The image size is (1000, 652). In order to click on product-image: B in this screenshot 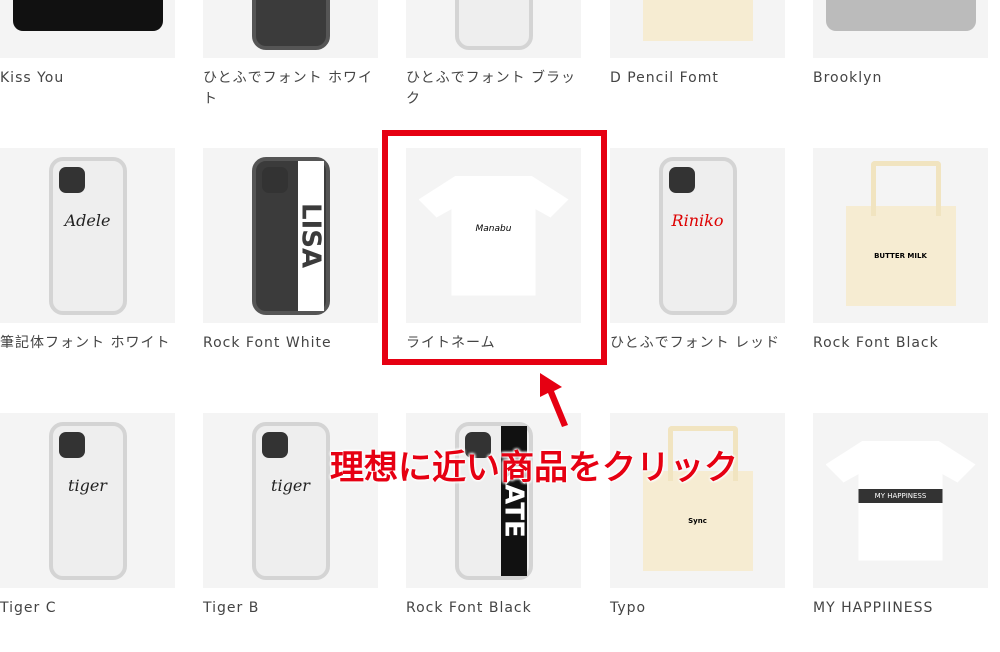, I will do `click(290, 29)`.